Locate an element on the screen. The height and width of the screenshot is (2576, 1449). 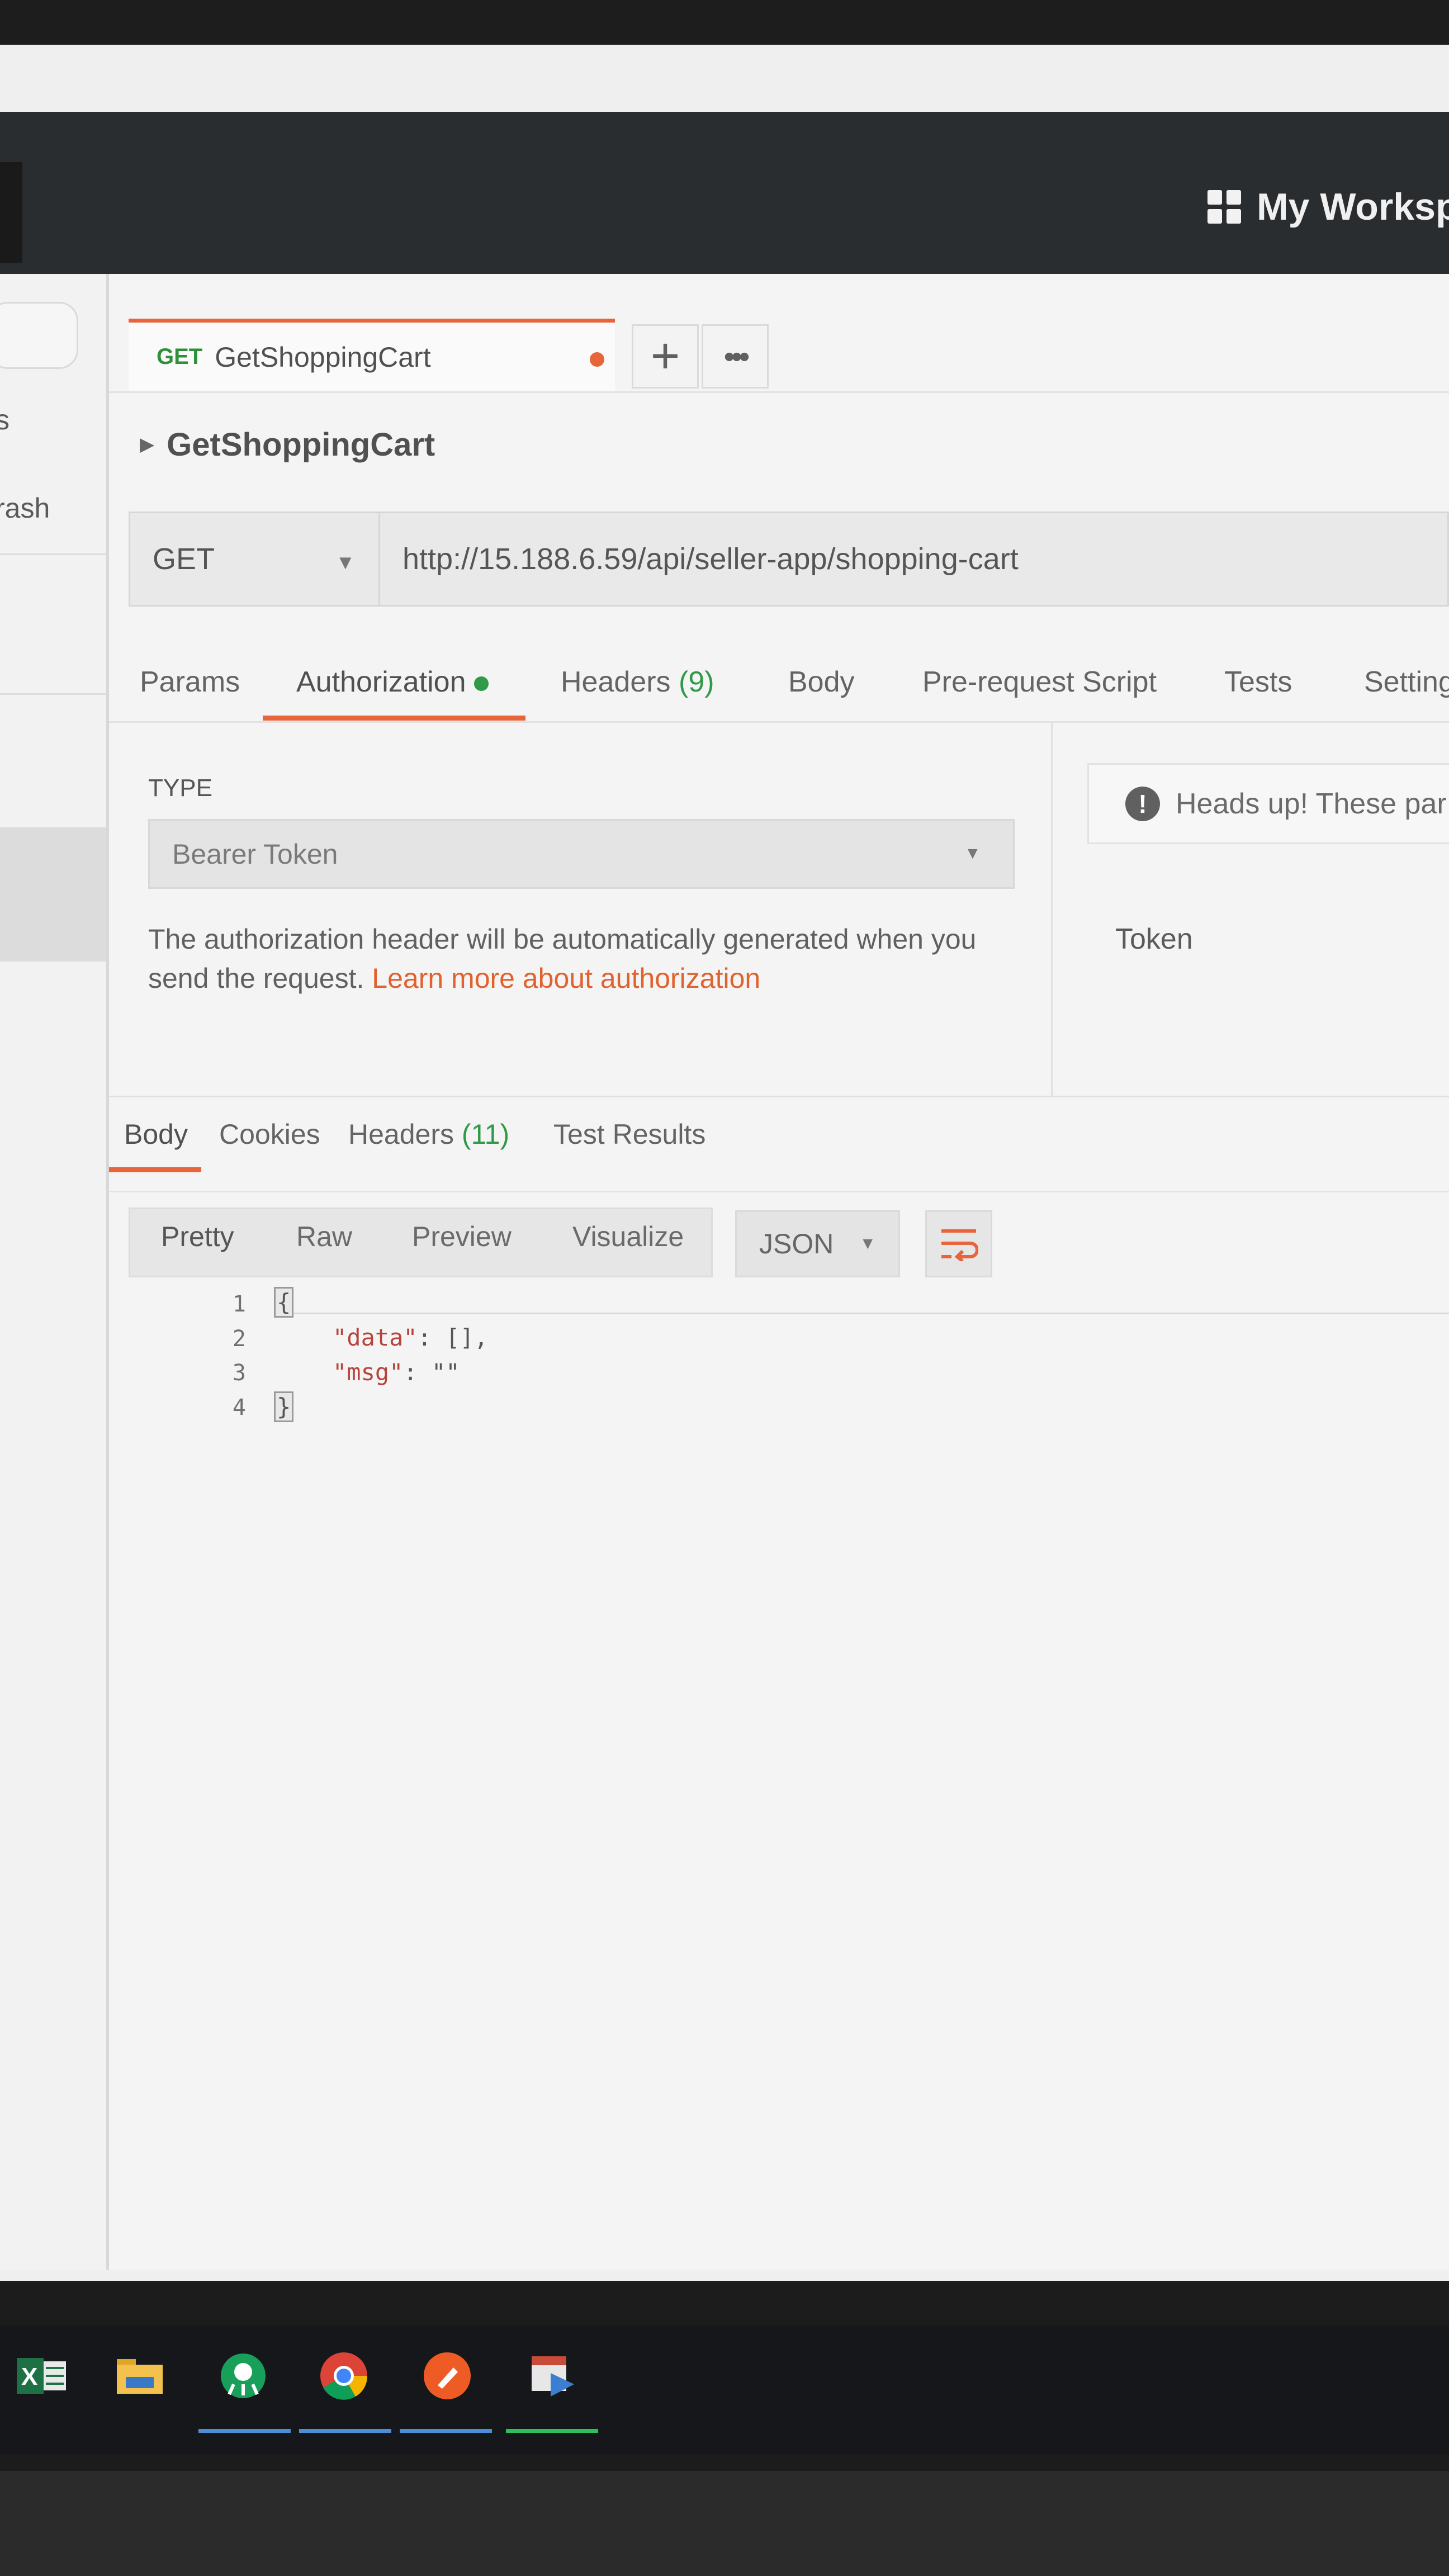
response-tab-test-results: Test Results is located at coordinates (629, 1134).